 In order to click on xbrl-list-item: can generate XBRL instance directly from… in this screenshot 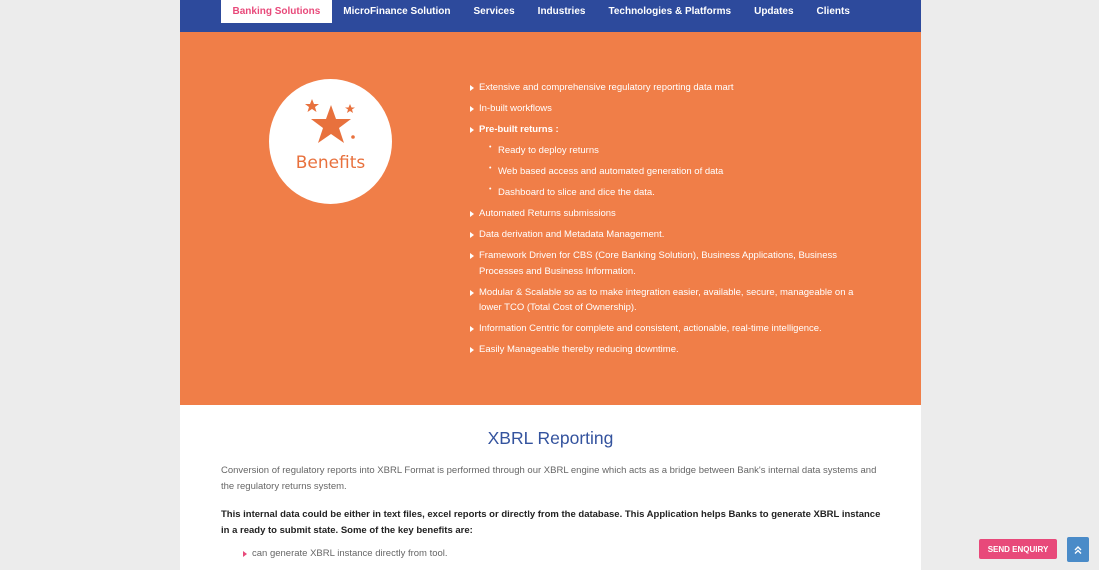, I will do `click(345, 553)`.